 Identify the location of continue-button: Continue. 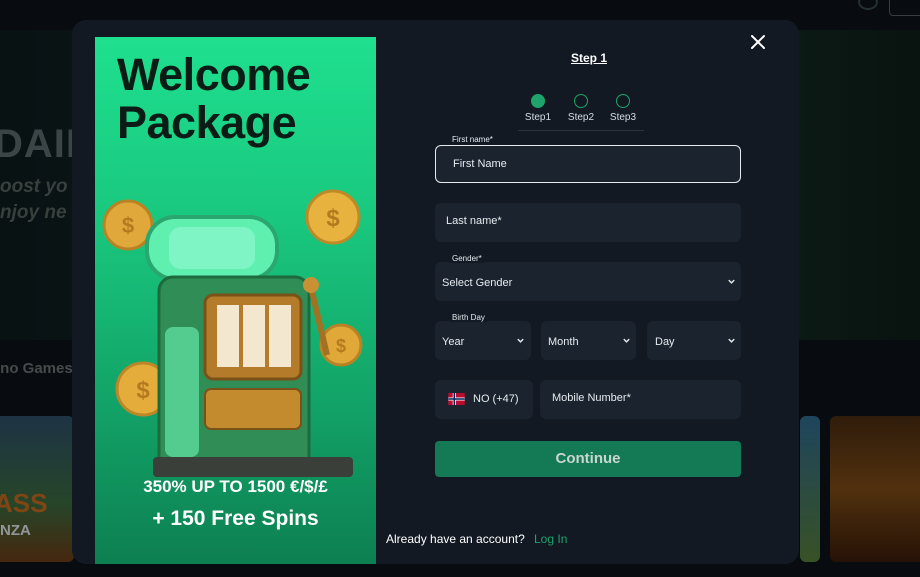
(588, 459).